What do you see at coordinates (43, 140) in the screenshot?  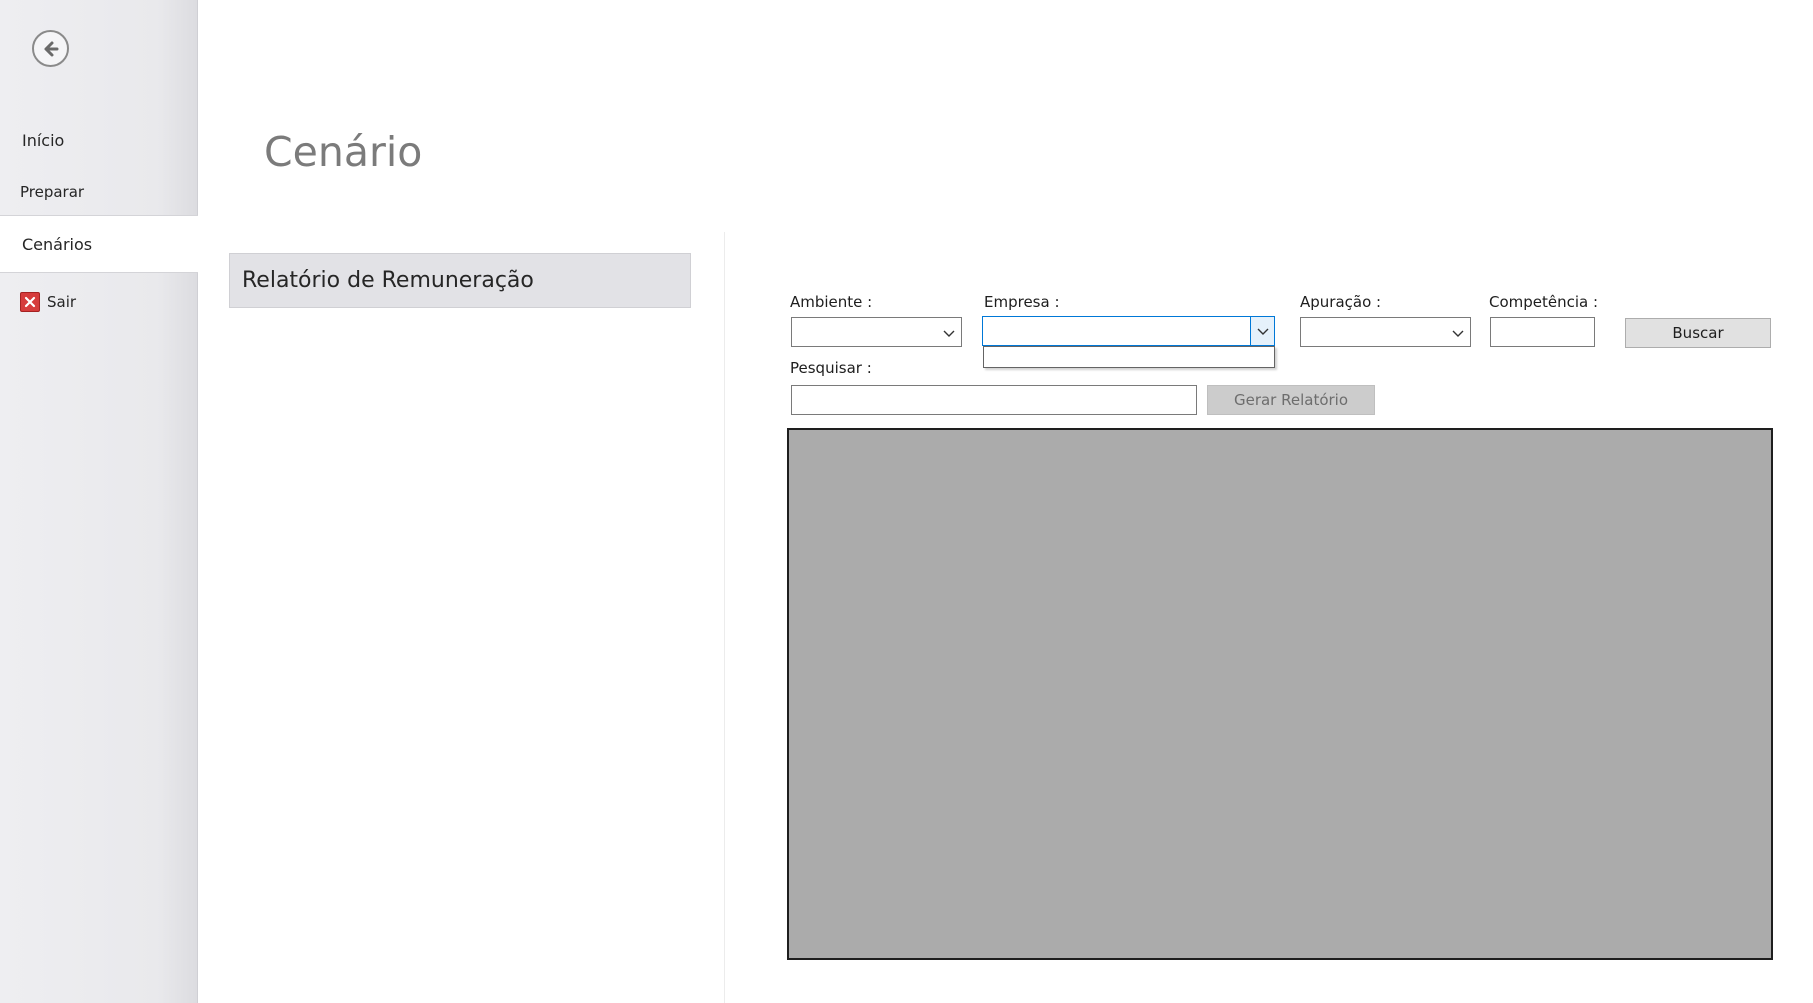 I see `sidebar-item-label: Início` at bounding box center [43, 140].